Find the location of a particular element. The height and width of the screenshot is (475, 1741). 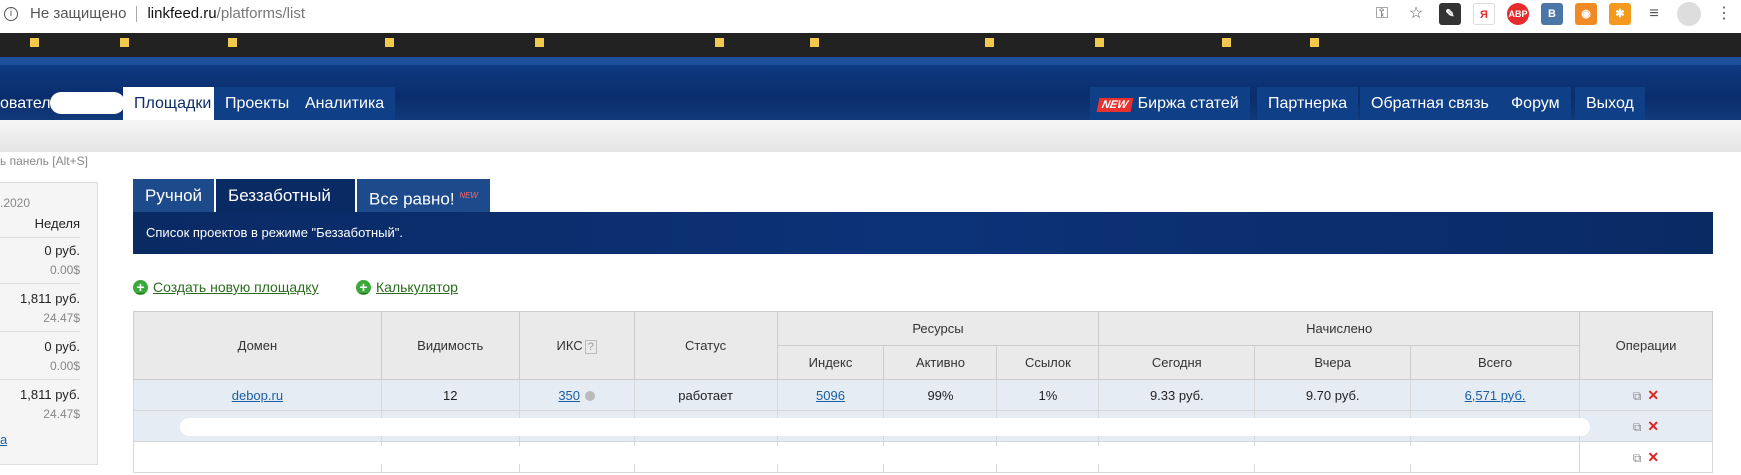

vk-extension-icon: B is located at coordinates (1552, 13).